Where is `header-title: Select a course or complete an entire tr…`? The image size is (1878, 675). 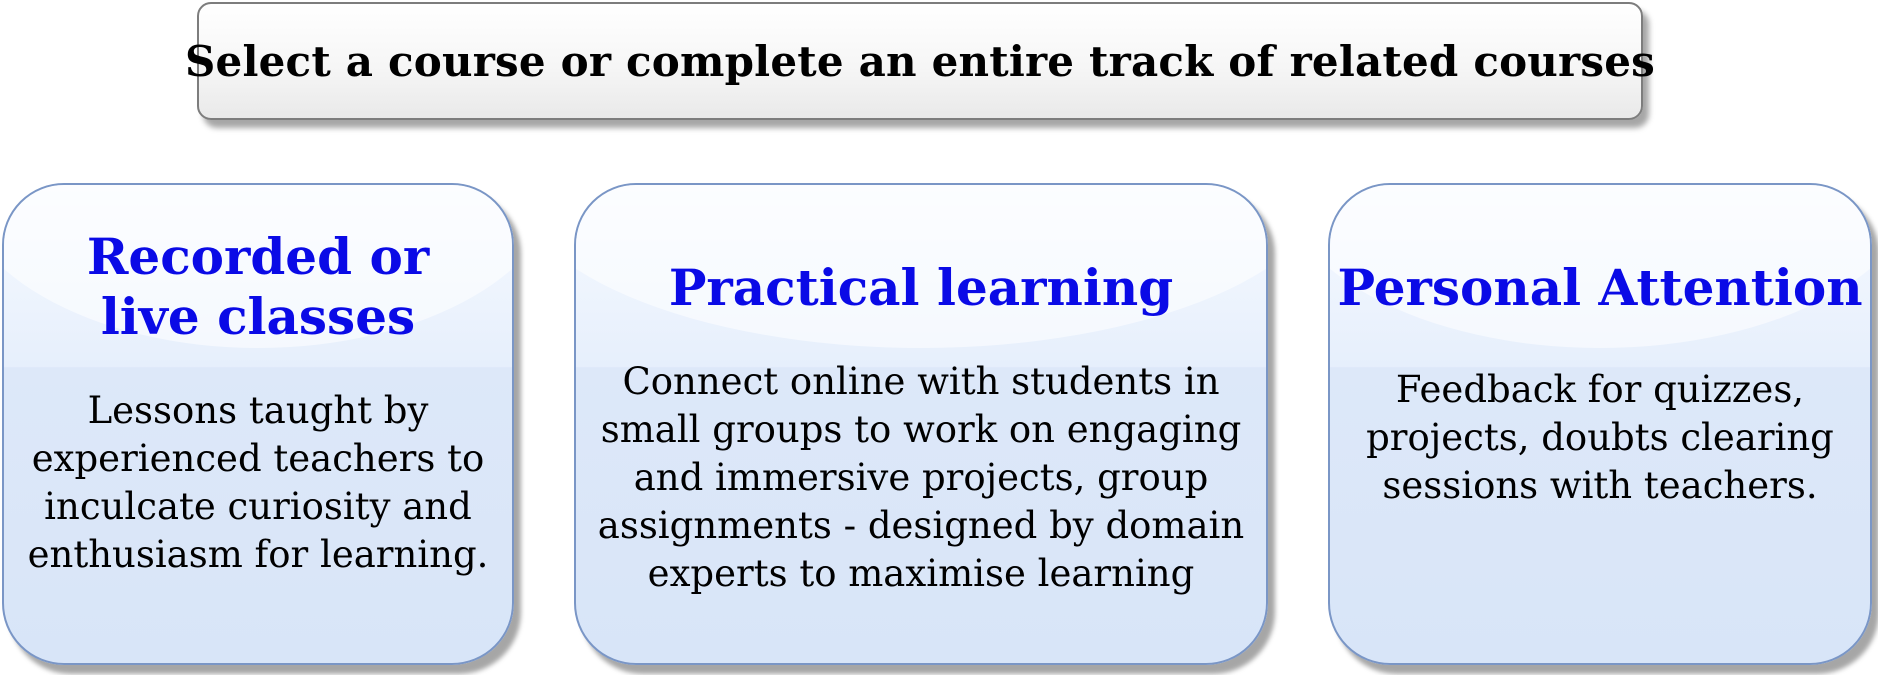
header-title: Select a course or complete an entire tr… is located at coordinates (920, 61).